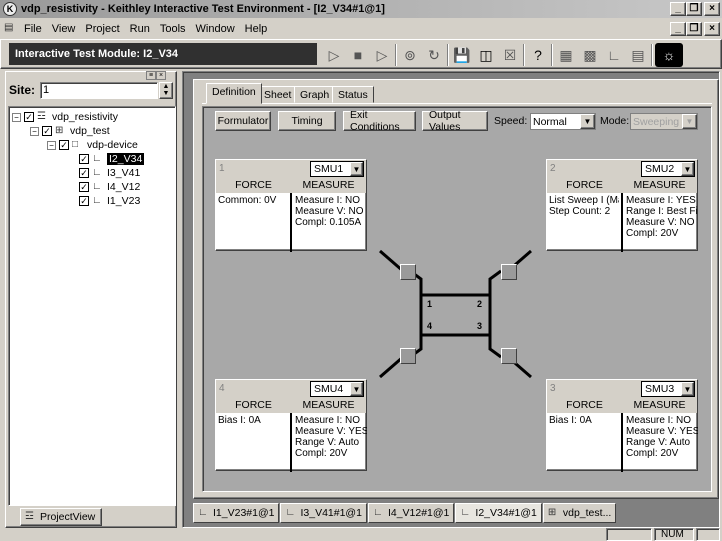 This screenshot has height=541, width=722. I want to click on instrument-value: SMU1, so click(329, 169).